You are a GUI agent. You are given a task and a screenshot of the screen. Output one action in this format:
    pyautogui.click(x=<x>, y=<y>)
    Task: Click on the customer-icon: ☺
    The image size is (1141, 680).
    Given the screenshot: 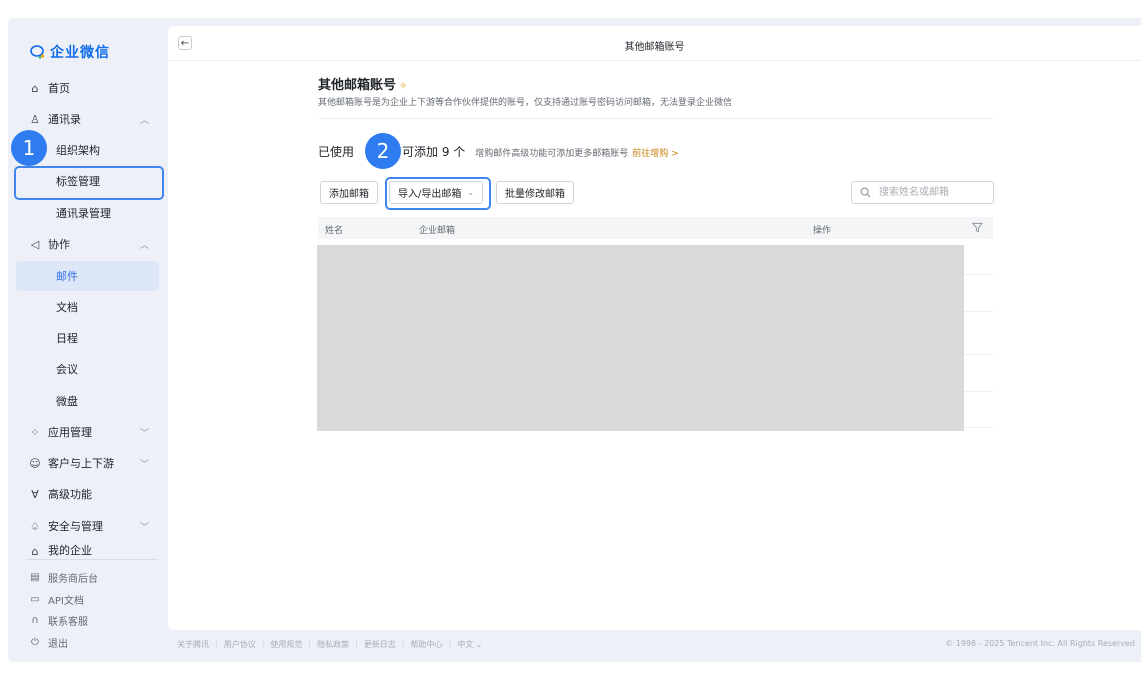 What is the action you would take?
    pyautogui.click(x=35, y=463)
    